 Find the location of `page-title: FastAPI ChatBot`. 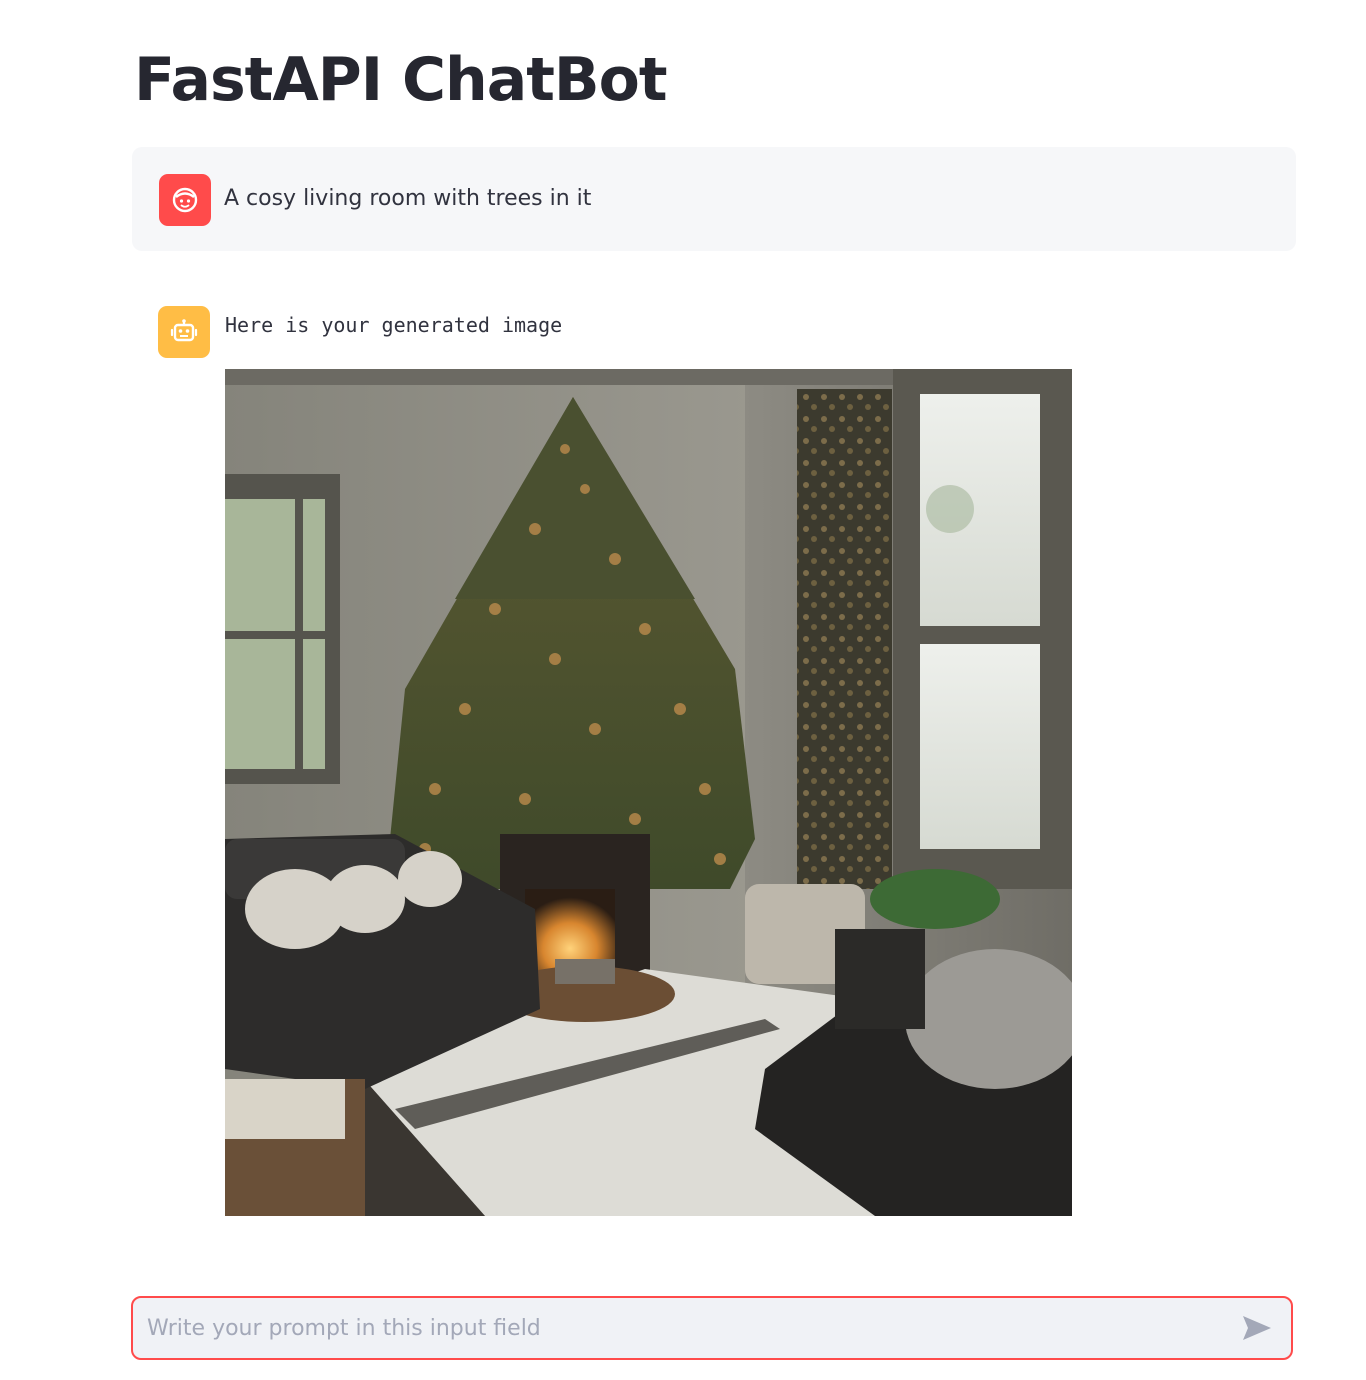

page-title: FastAPI ChatBot is located at coordinates (401, 80).